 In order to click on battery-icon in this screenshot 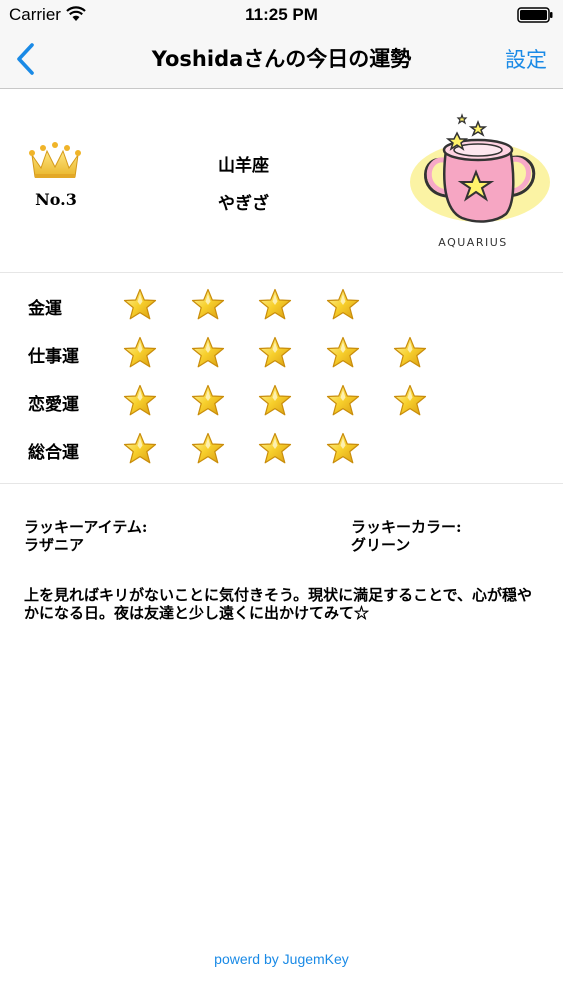, I will do `click(535, 15)`.